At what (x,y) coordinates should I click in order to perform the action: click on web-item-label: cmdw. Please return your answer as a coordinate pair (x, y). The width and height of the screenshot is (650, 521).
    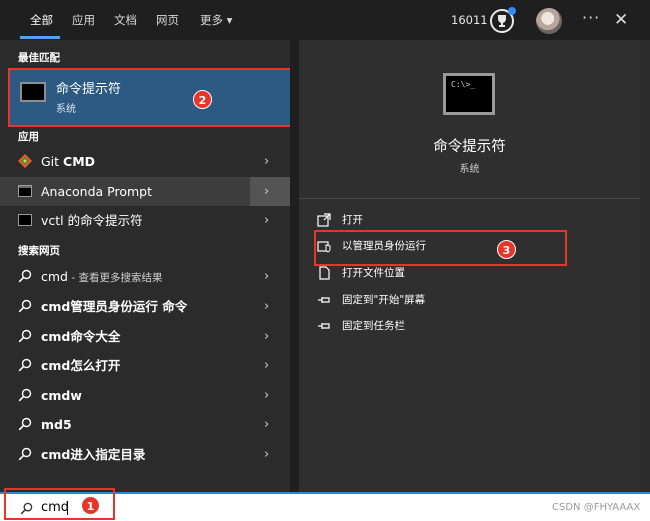
    Looking at the image, I should click on (61, 395).